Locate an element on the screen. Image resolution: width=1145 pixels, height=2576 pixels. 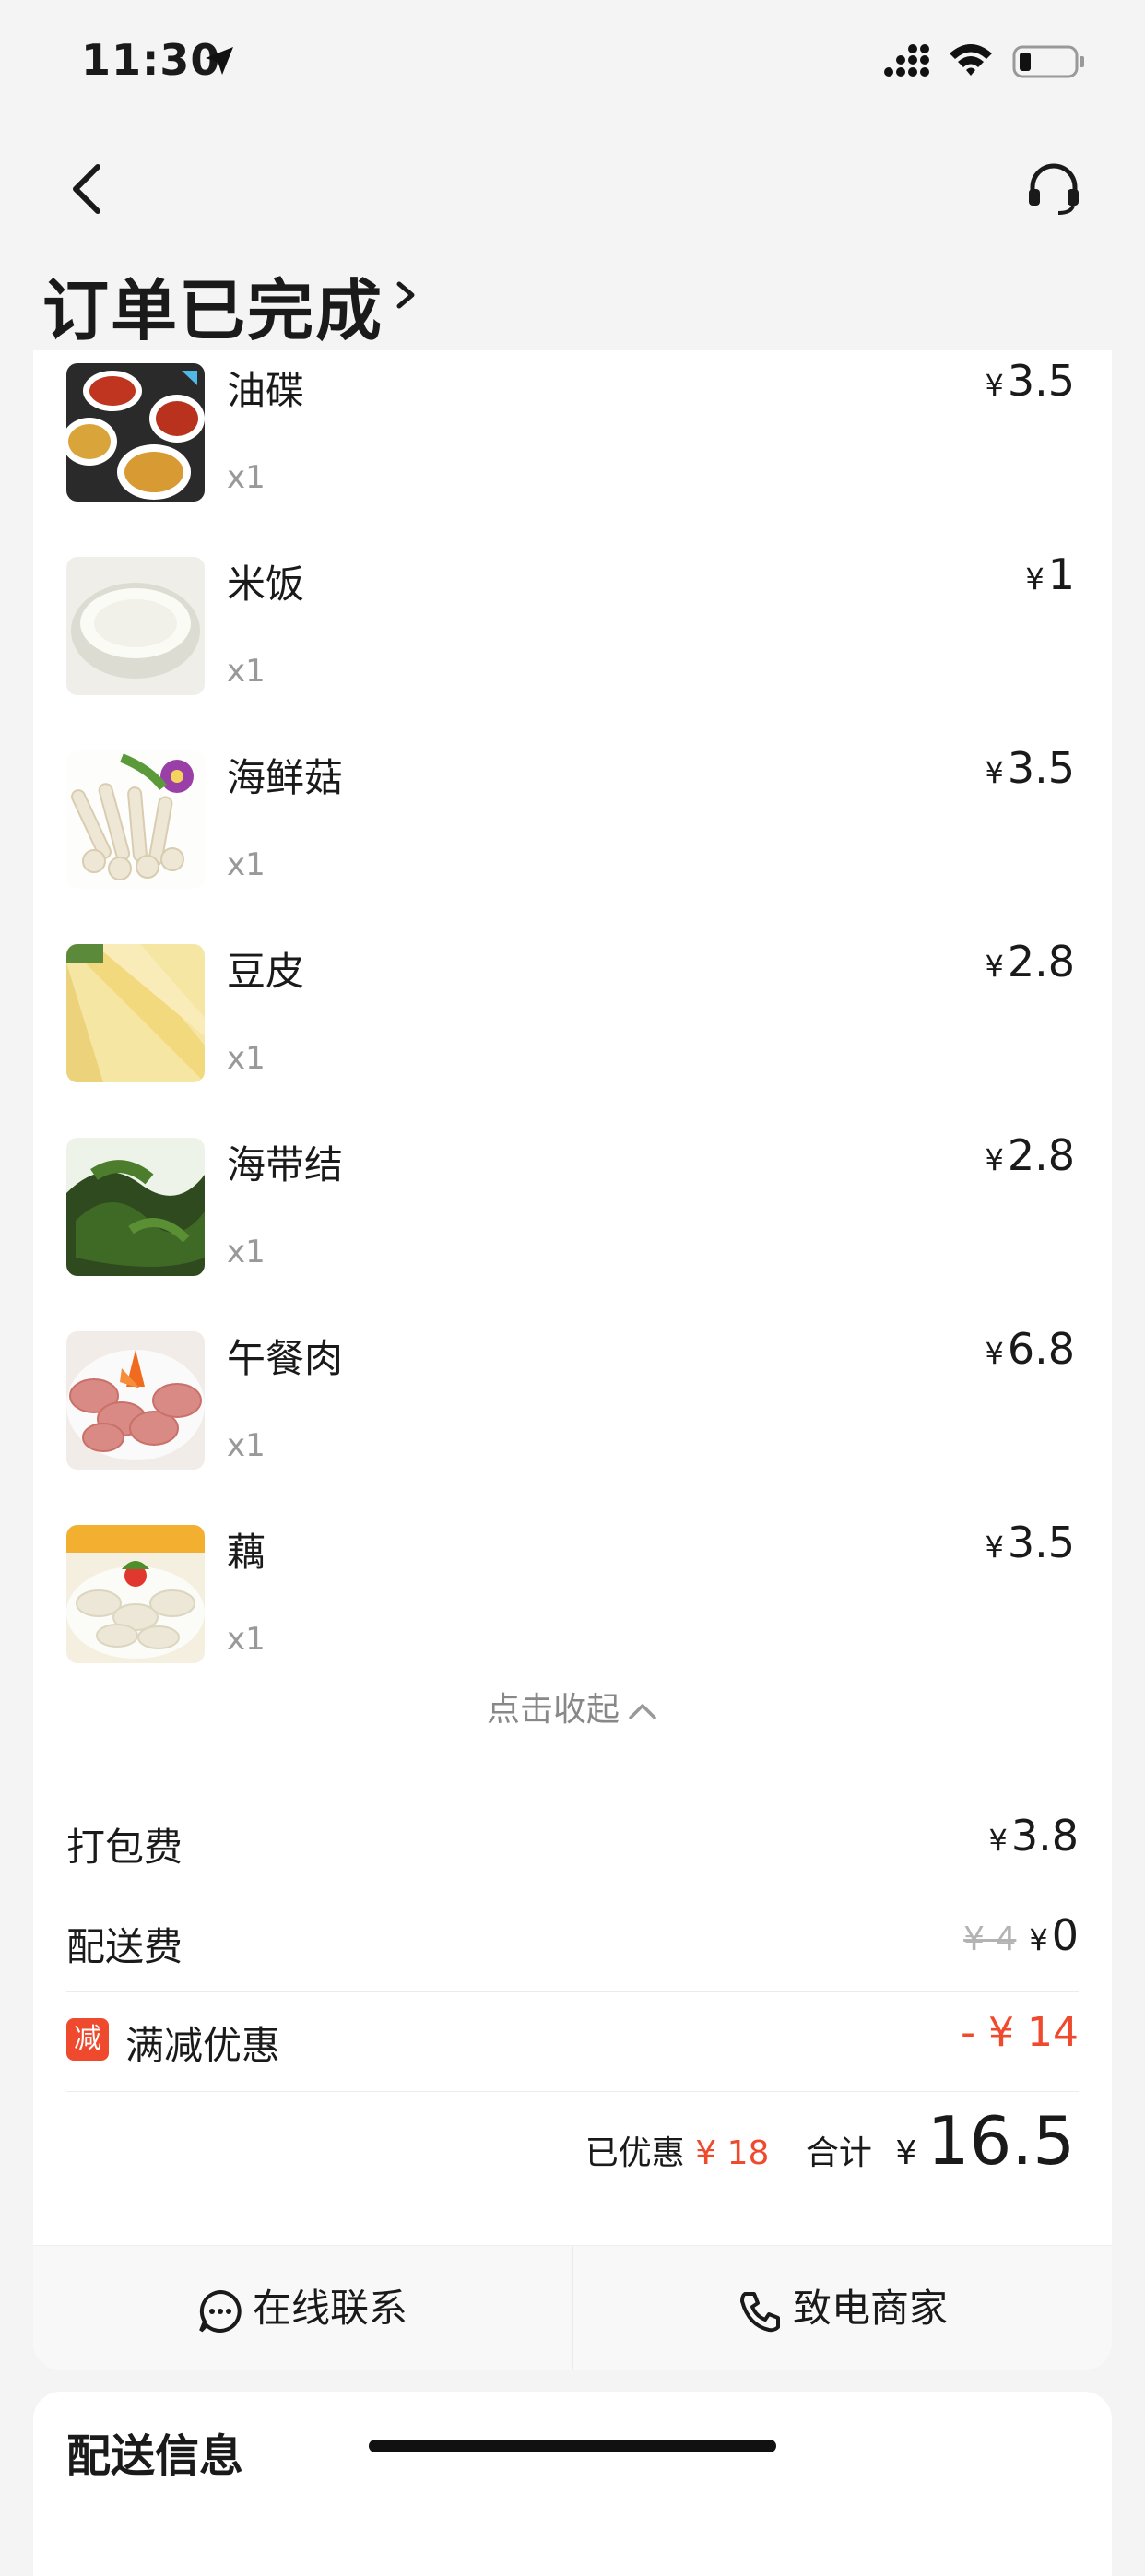
status-bar: 11:30 is located at coordinates (572, 64).